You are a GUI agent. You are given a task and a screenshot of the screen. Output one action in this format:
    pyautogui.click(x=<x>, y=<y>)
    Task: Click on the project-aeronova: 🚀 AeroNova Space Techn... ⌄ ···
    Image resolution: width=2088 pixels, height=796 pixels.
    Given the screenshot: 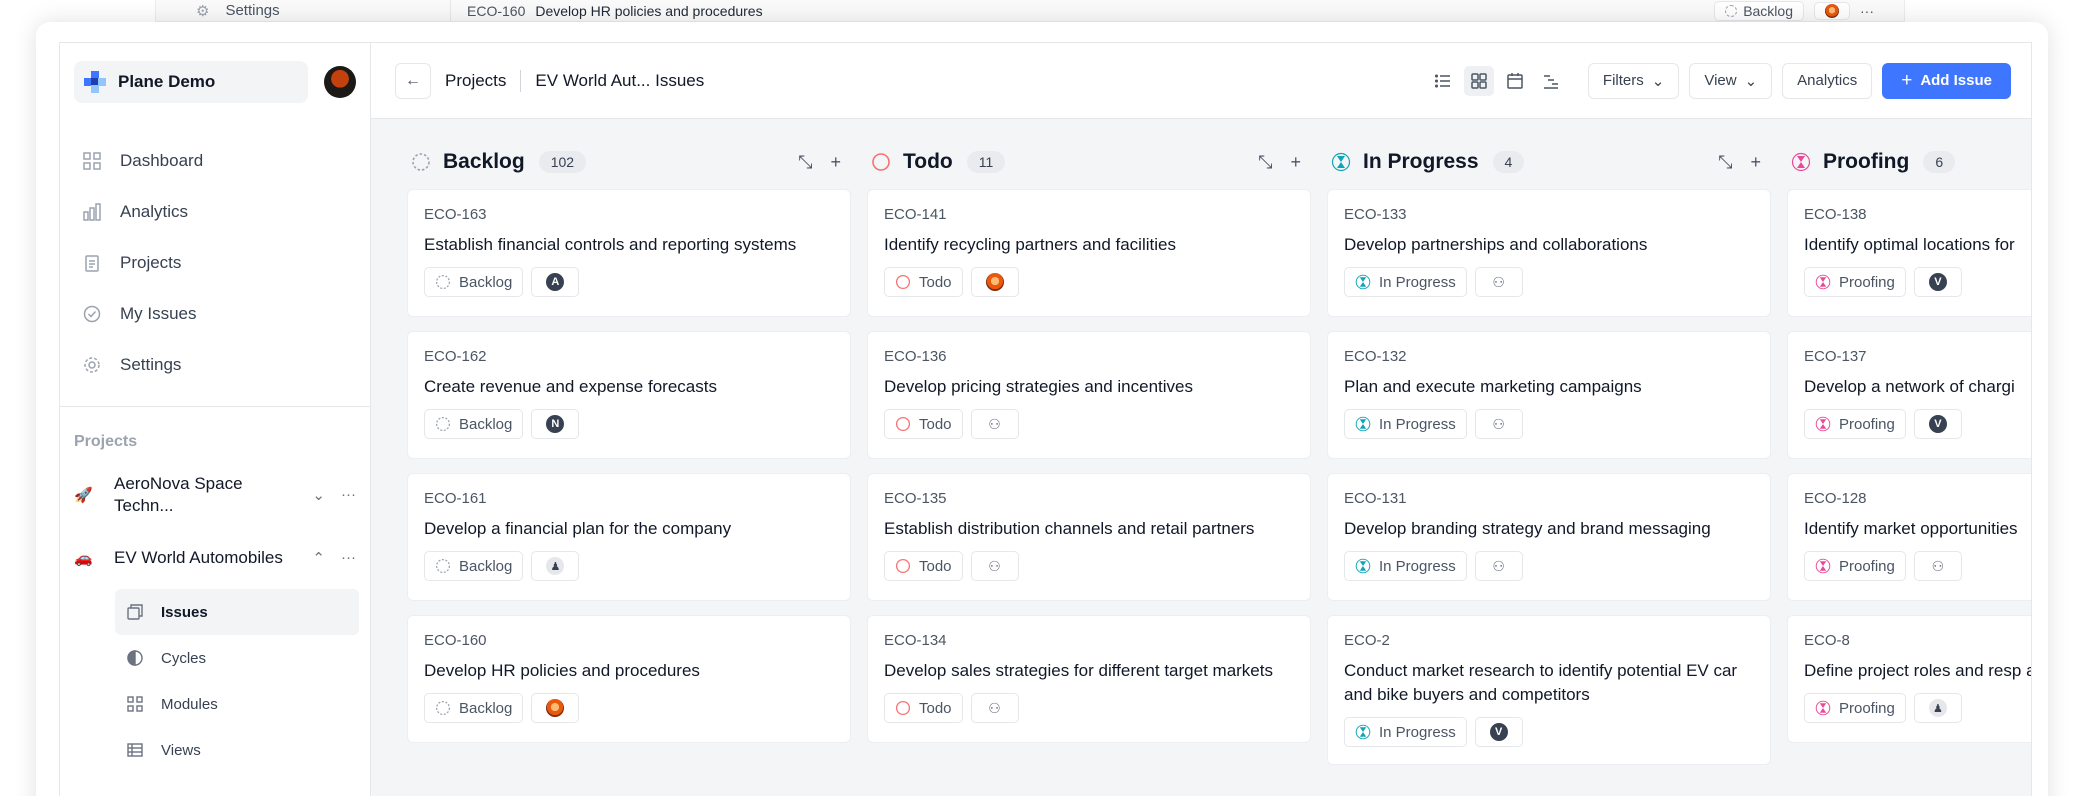 What is the action you would take?
    pyautogui.click(x=215, y=495)
    